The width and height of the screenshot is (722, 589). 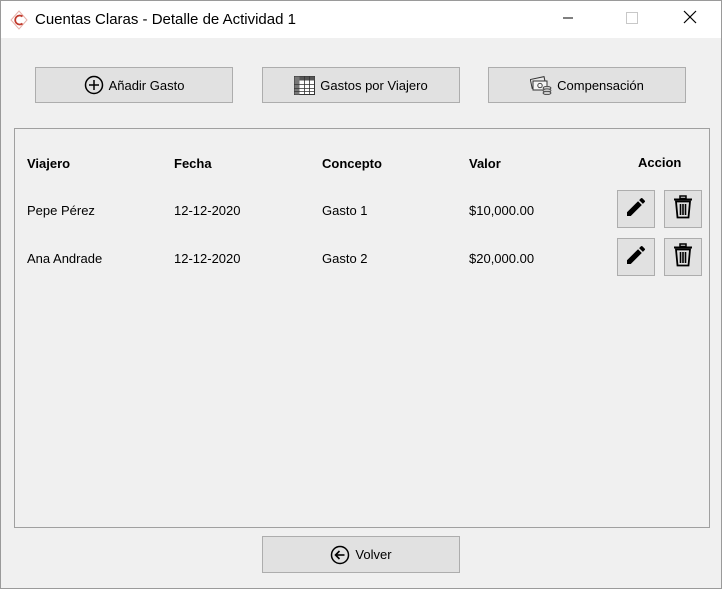 What do you see at coordinates (502, 210) in the screenshot?
I see `cell-value: $10,000.00` at bounding box center [502, 210].